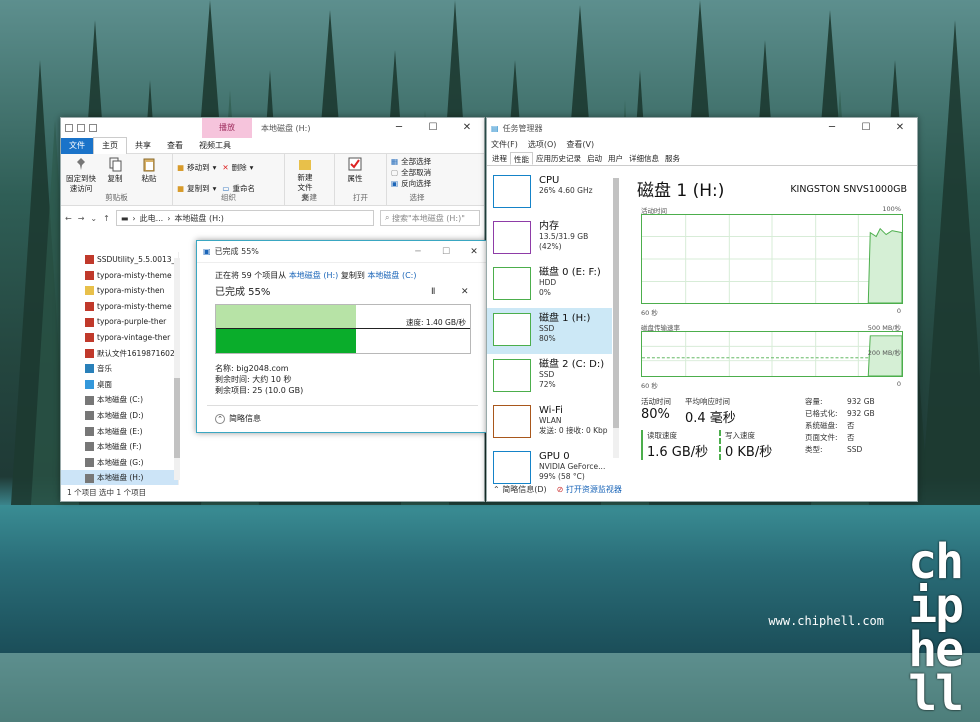 This screenshot has width=980, height=722. I want to click on sidebar-item-3: 磁盘 1 (H:) SSD 80%, so click(549, 331).